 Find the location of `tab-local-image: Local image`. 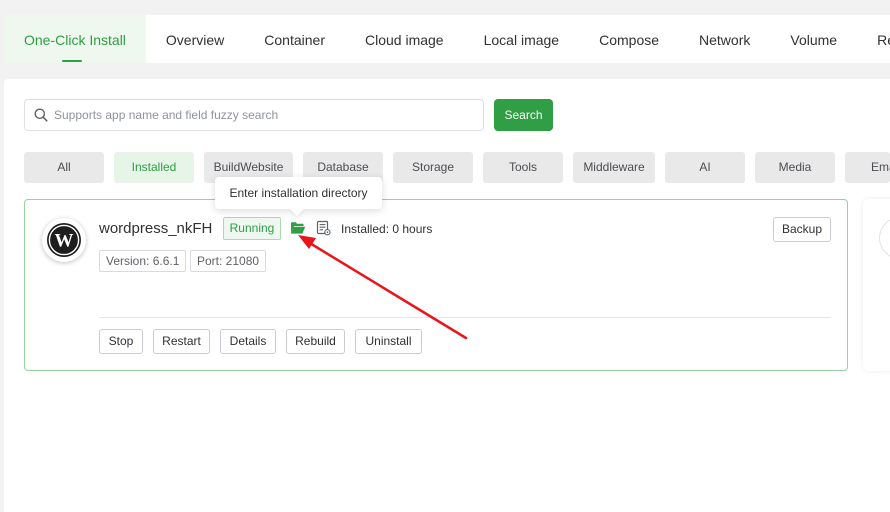

tab-local-image: Local image is located at coordinates (522, 39).